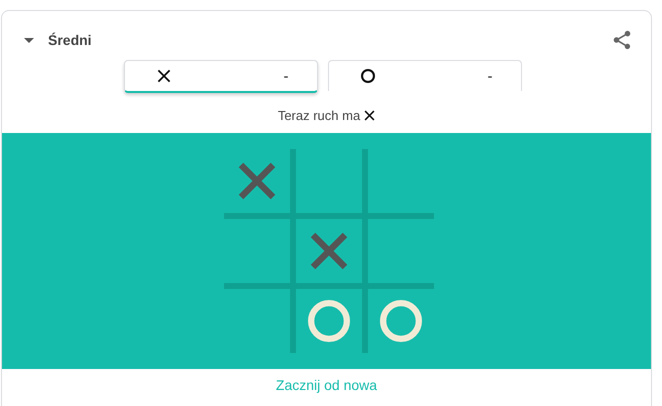  Describe the element at coordinates (70, 40) in the screenshot. I see `difficulty-title: Średni` at that location.